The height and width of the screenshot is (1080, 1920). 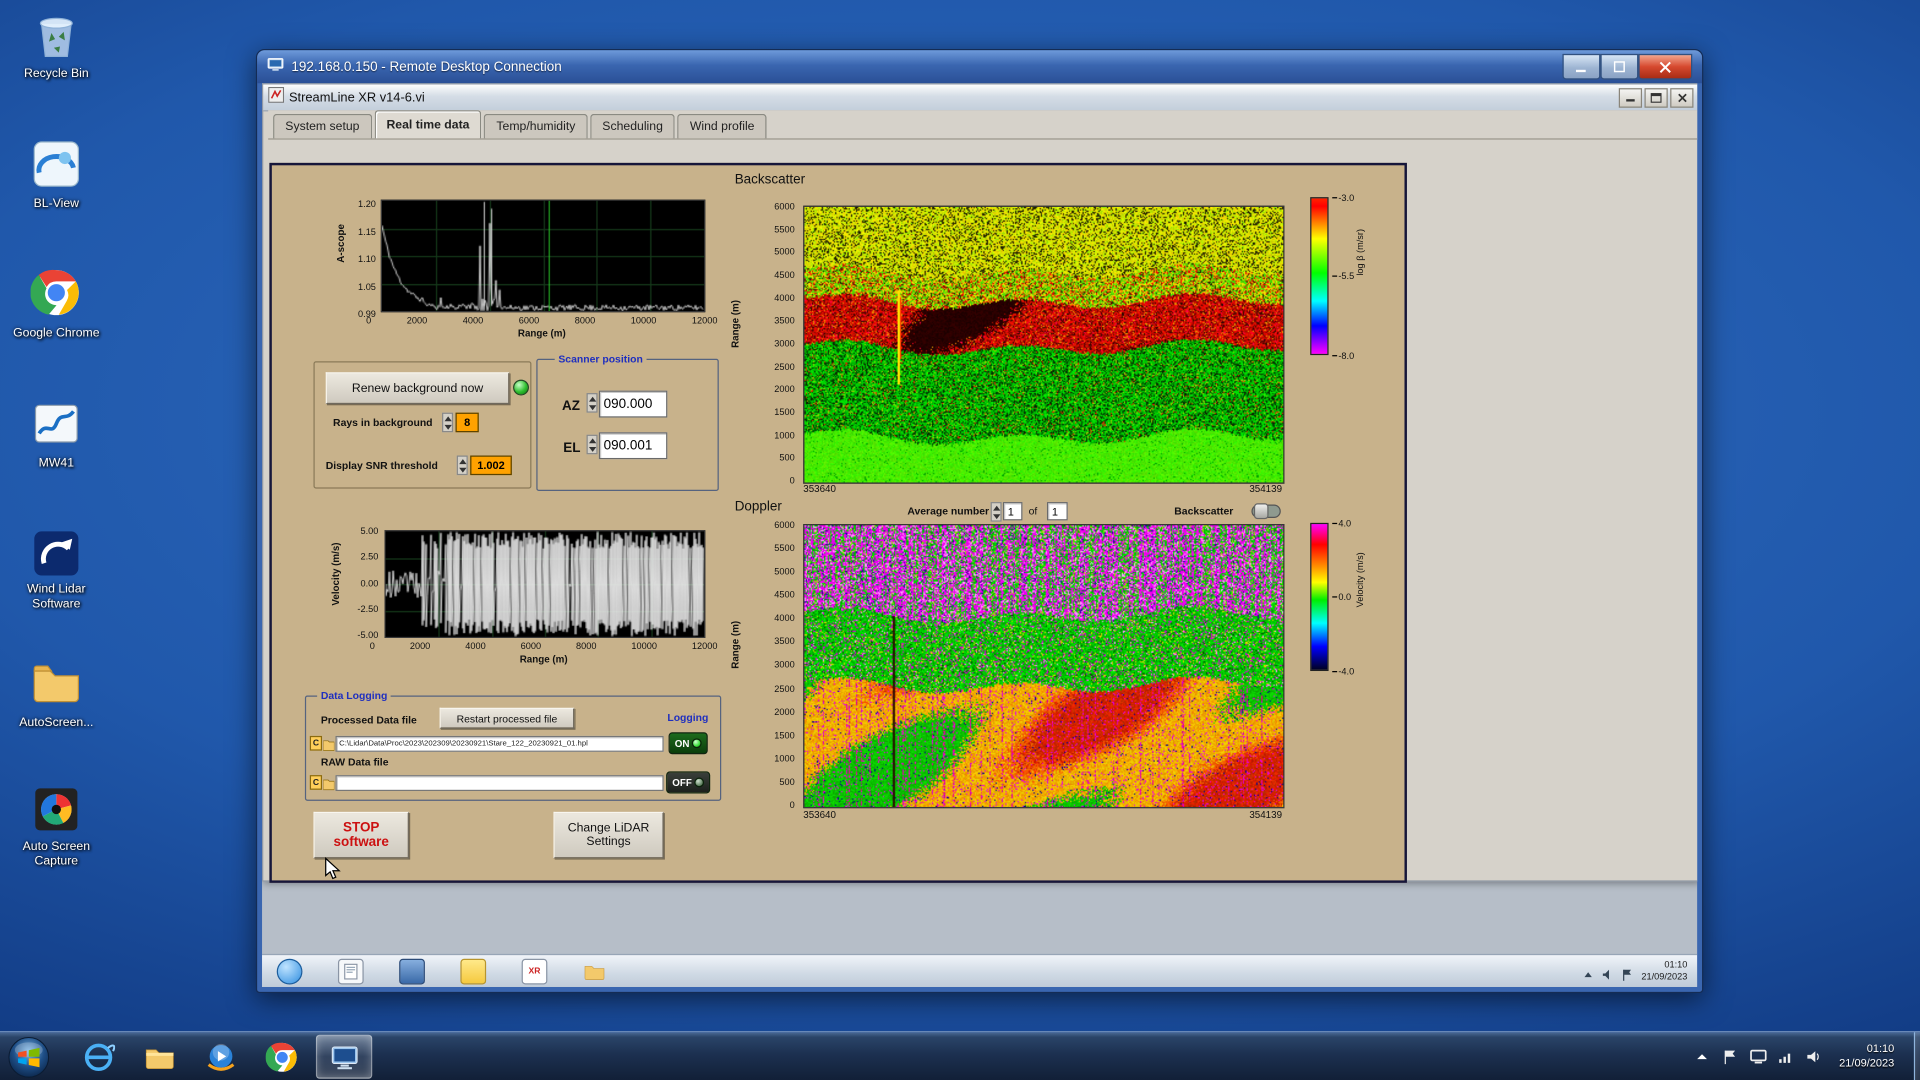 What do you see at coordinates (428, 124) in the screenshot?
I see `tab-real-time-data: Real time data` at bounding box center [428, 124].